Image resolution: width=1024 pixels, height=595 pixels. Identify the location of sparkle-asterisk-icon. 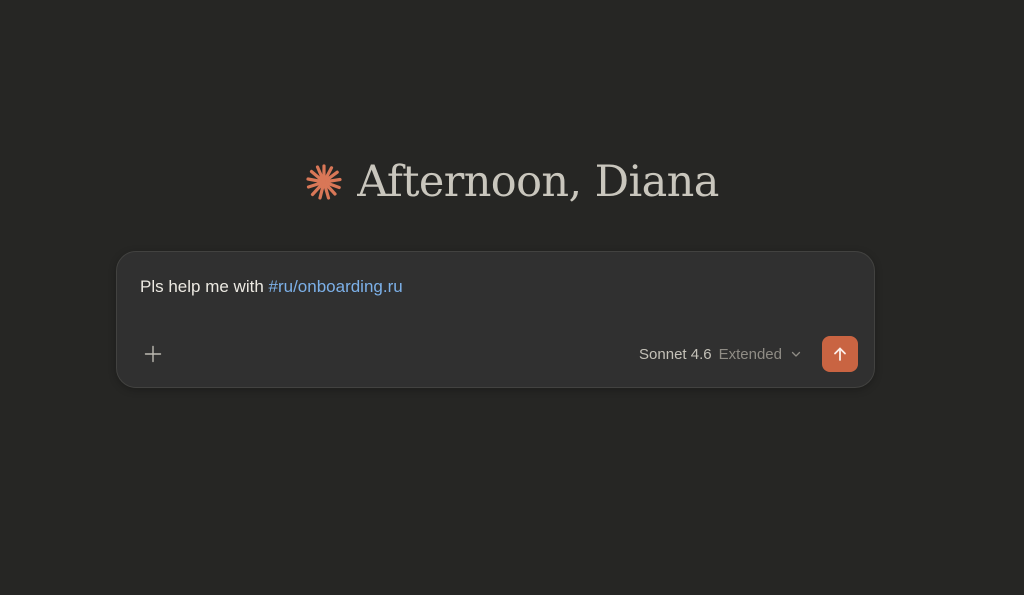
(324, 182).